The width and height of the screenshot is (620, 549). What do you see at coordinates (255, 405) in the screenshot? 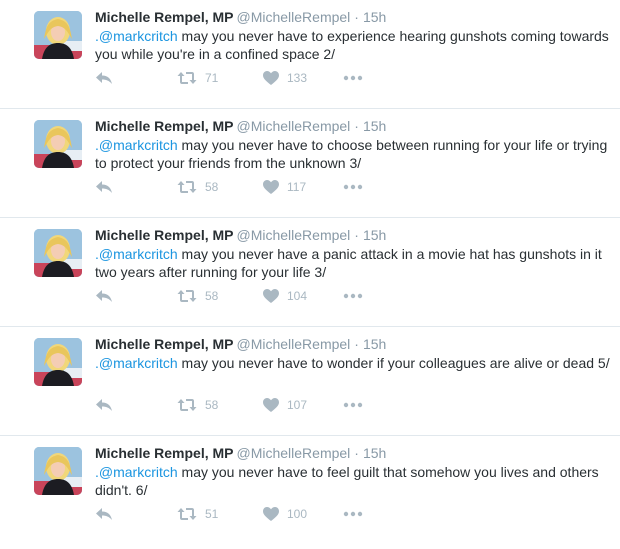
I see `tweet-actions: 58 107` at bounding box center [255, 405].